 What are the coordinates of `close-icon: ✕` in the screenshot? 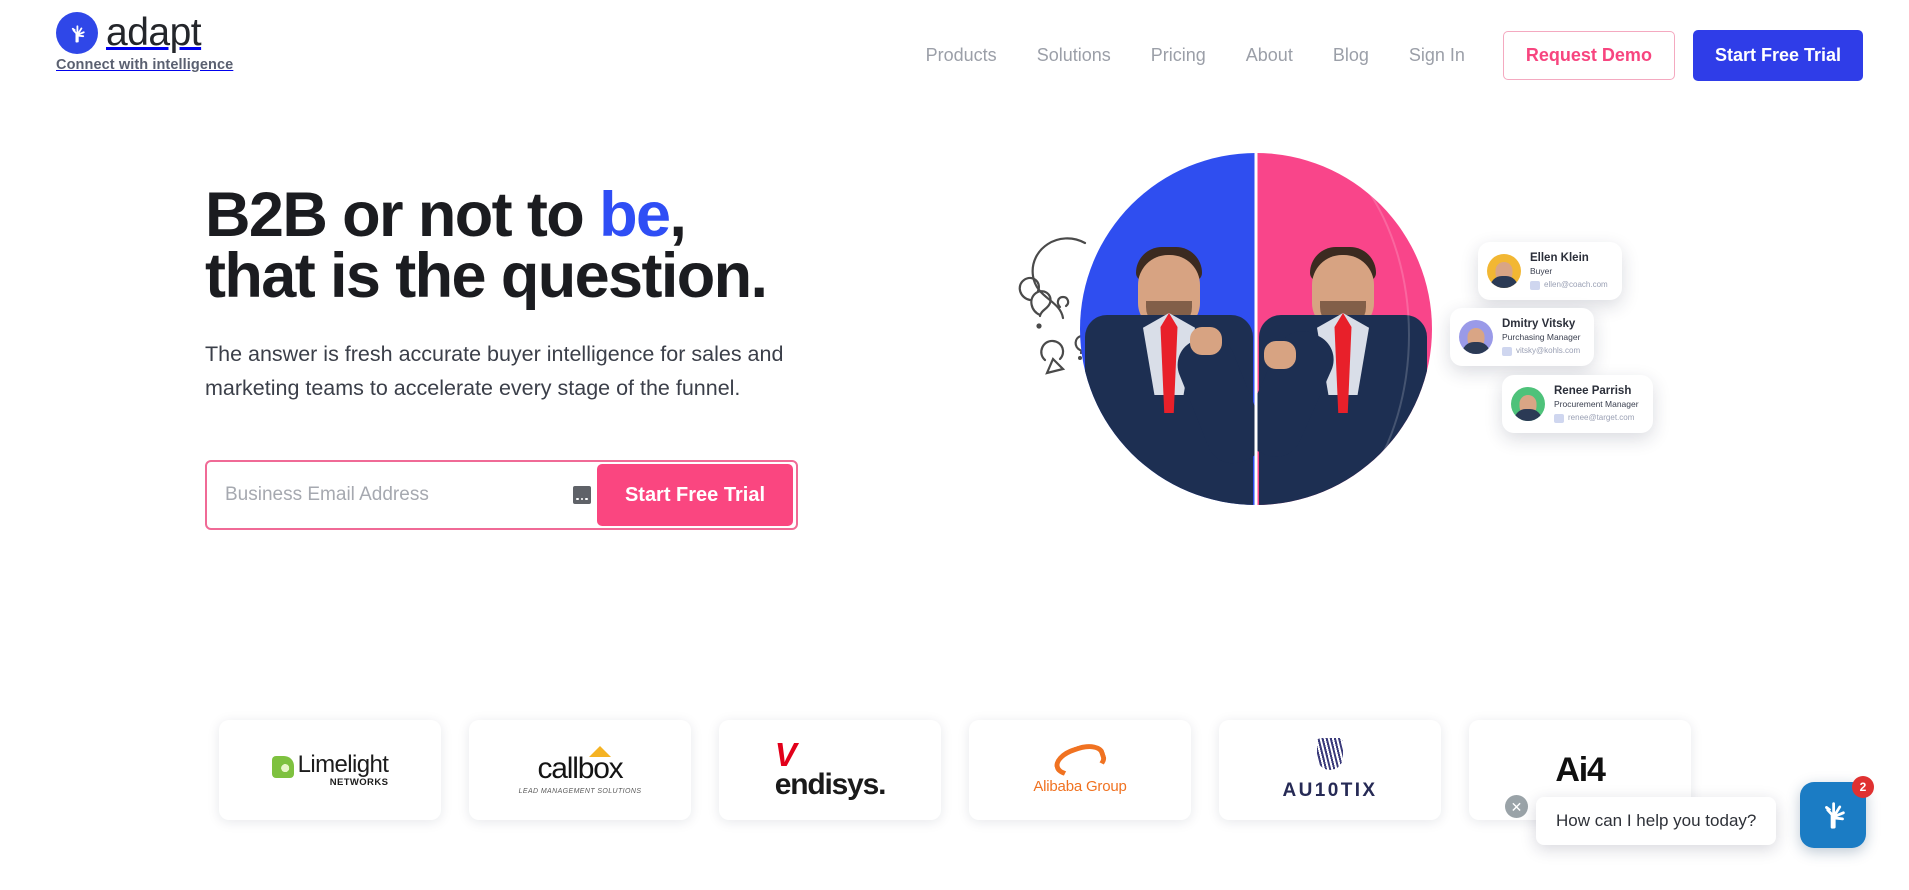 It's located at (1516, 806).